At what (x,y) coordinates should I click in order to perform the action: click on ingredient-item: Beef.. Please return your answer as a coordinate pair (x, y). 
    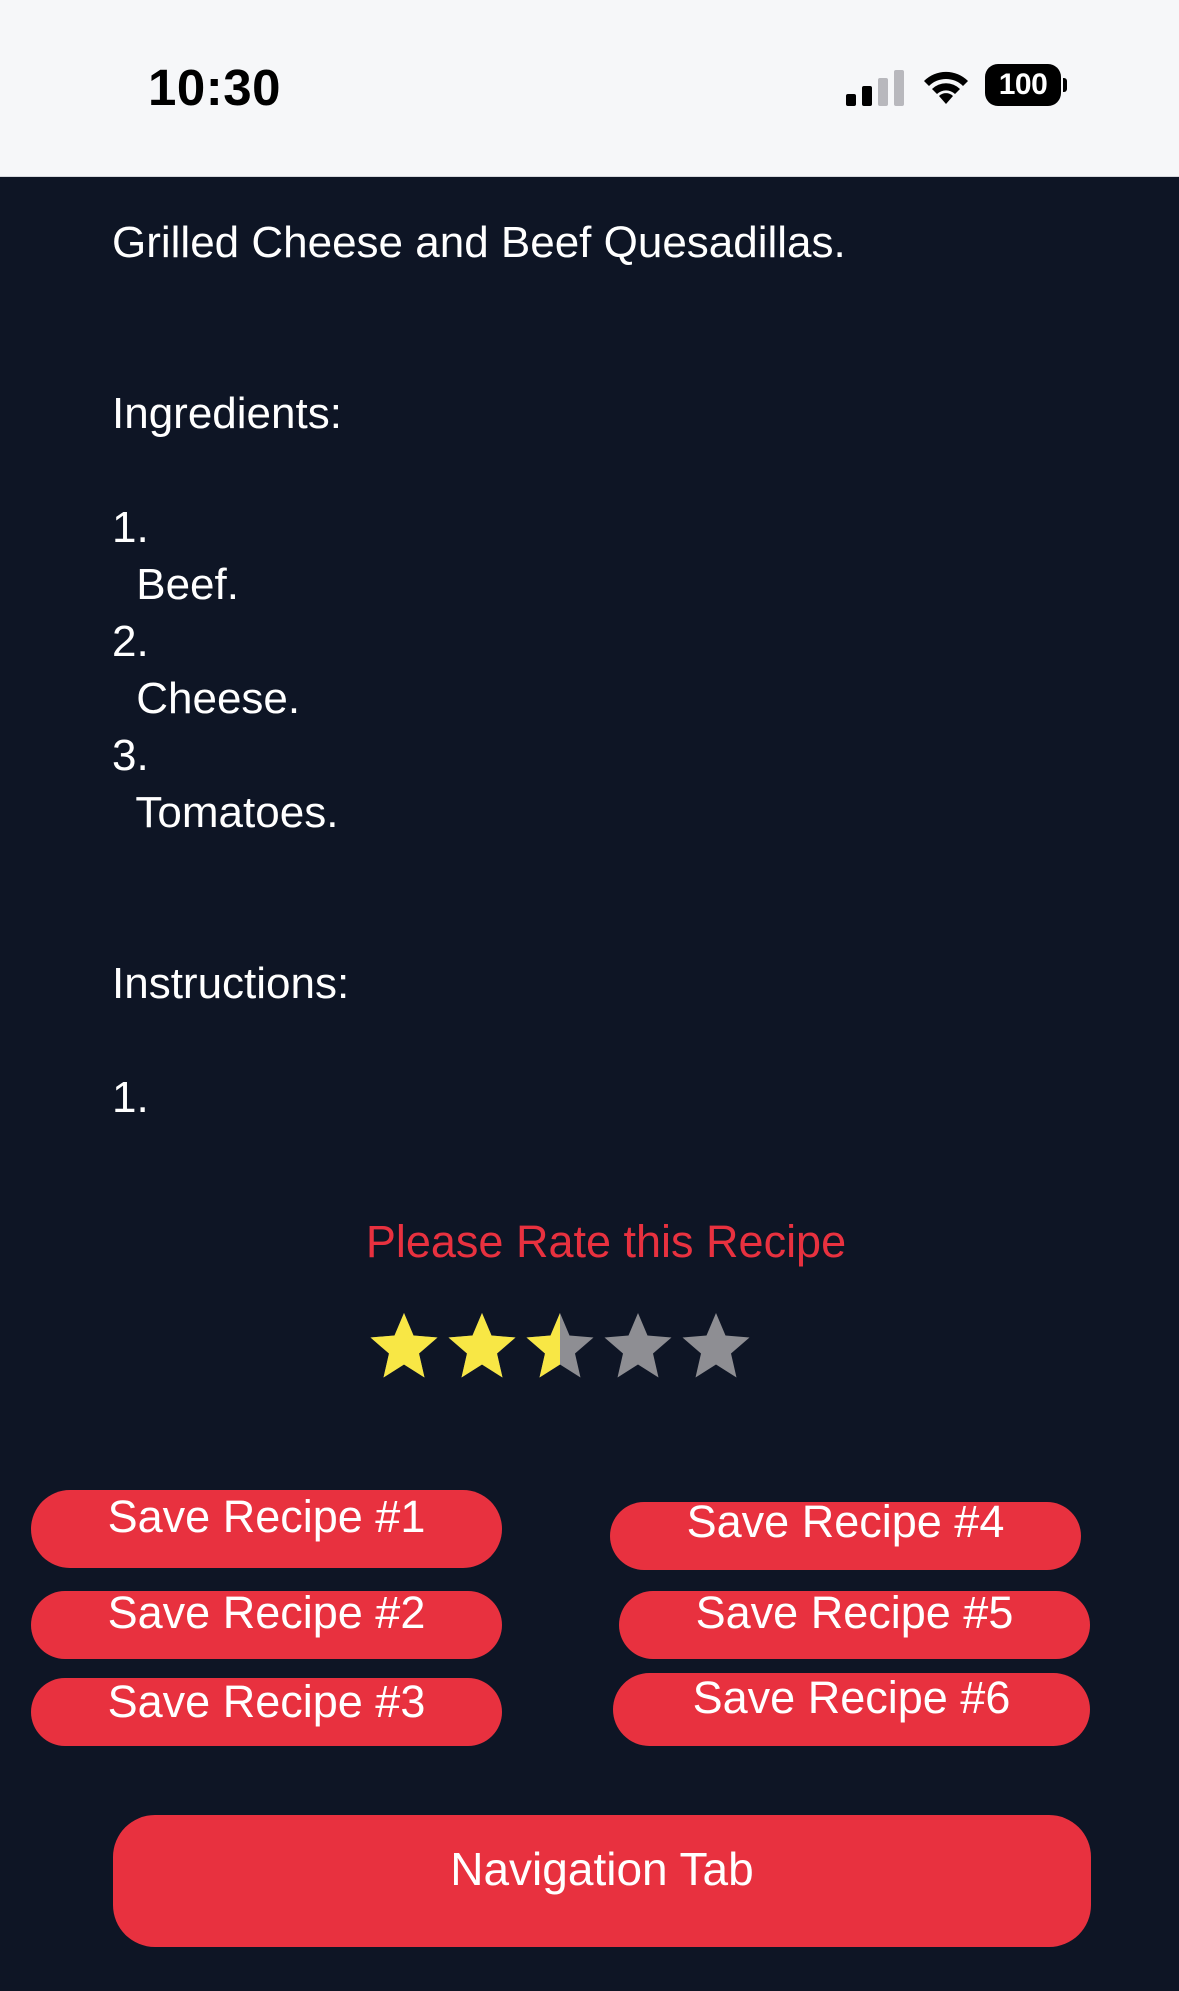
    Looking at the image, I should click on (181, 584).